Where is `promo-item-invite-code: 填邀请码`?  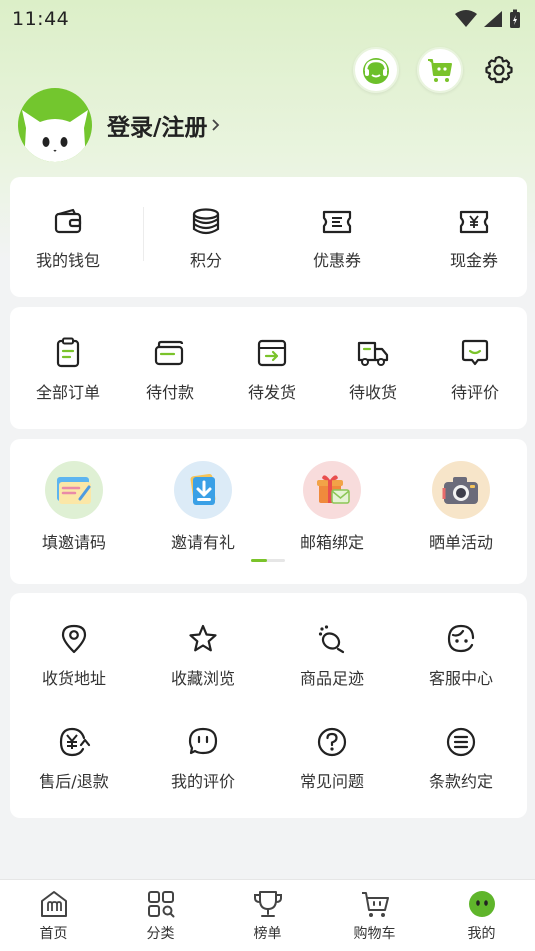 promo-item-invite-code: 填邀请码 is located at coordinates (74, 507).